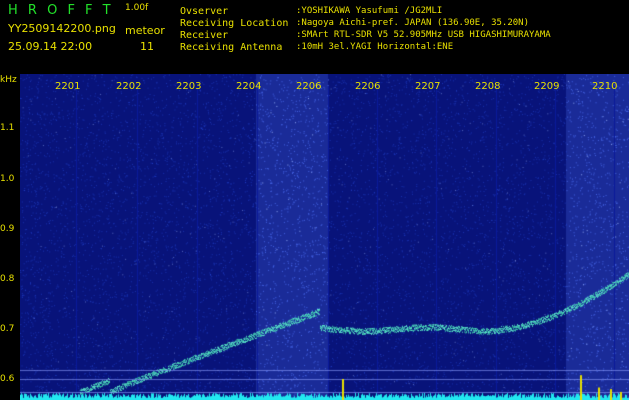 The width and height of the screenshot is (629, 400). Describe the element at coordinates (10, 237) in the screenshot. I see `frequency-axis: kHz 1.1 1.0 0.9 0.8 0.7 0.6` at that location.